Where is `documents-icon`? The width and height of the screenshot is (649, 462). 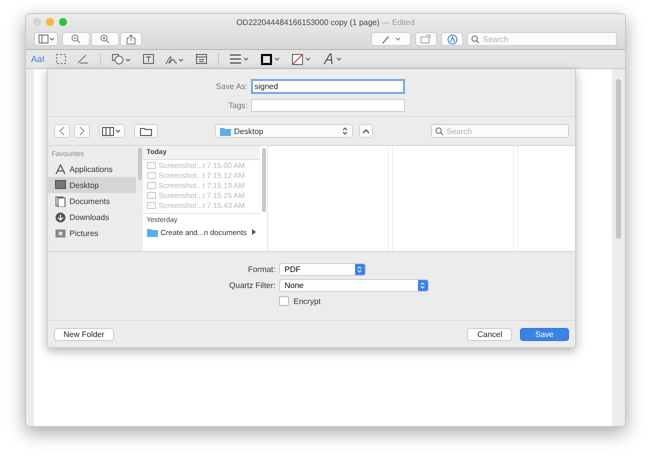
documents-icon is located at coordinates (60, 201).